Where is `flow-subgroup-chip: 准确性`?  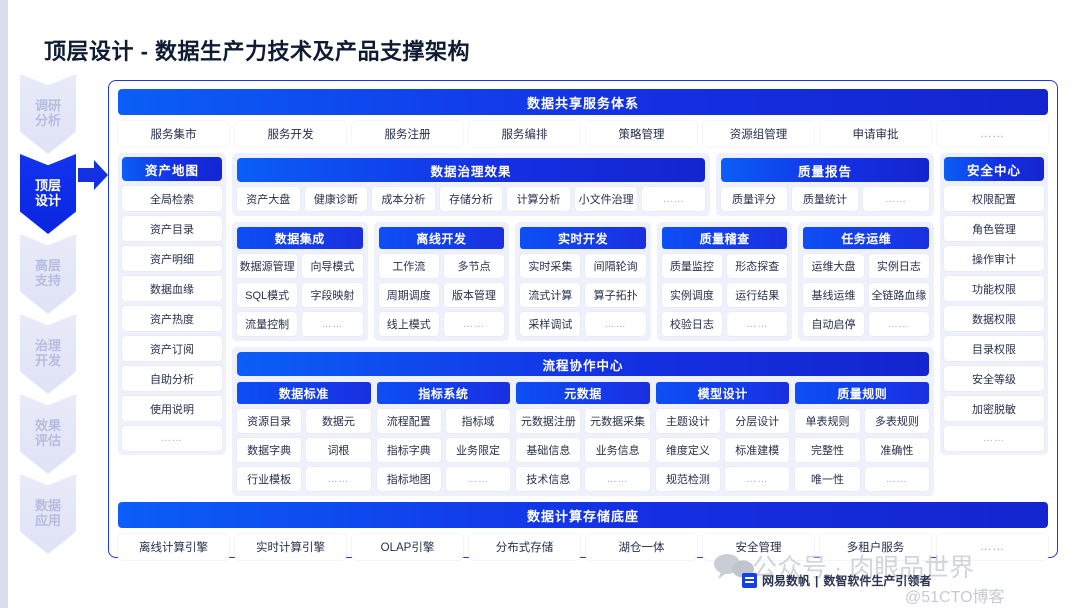
flow-subgroup-chip: 准确性 is located at coordinates (896, 450).